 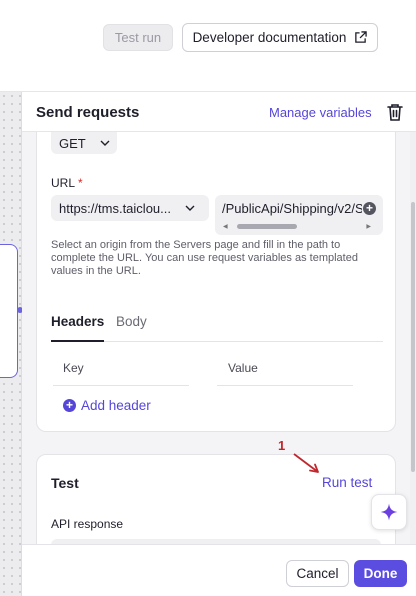 What do you see at coordinates (69, 405) in the screenshot?
I see `plus-circle-icon: +` at bounding box center [69, 405].